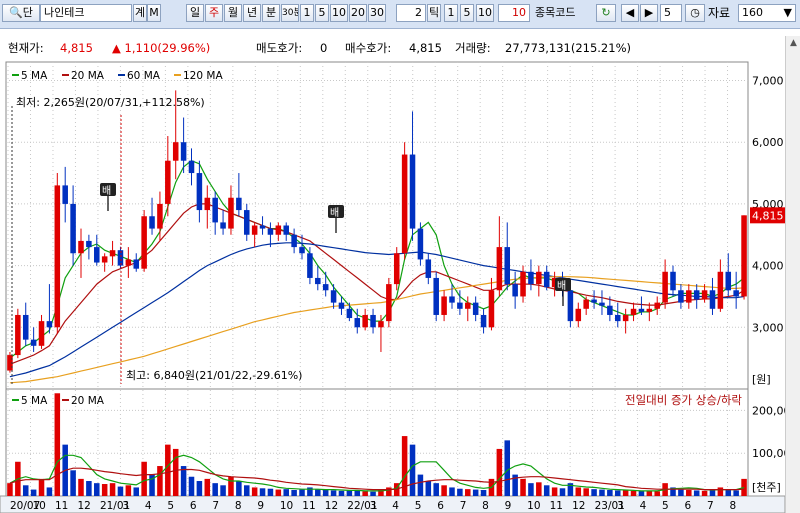 Image resolution: width=800 pixels, height=513 pixels. I want to click on x-tick-label: 9, so click(508, 506).